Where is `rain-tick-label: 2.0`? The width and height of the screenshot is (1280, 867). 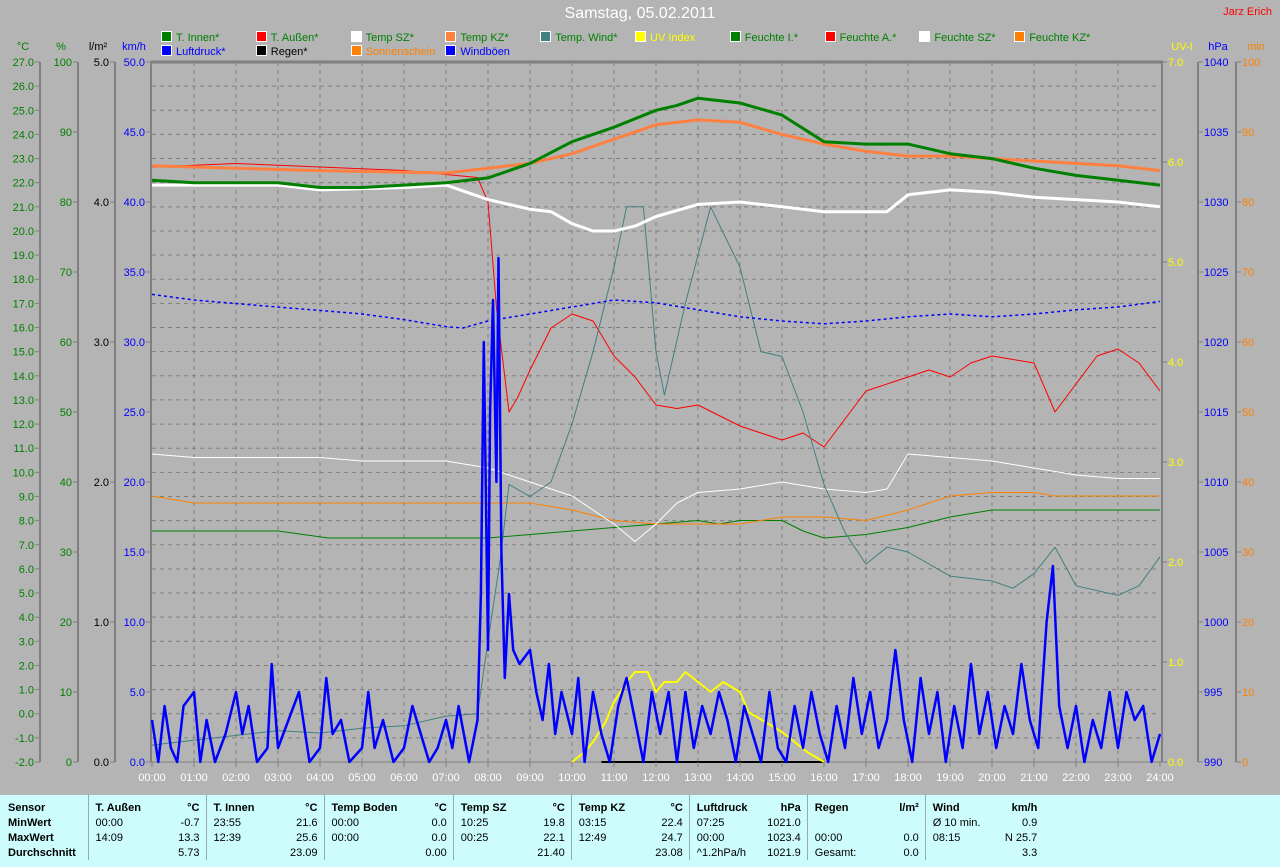 rain-tick-label: 2.0 is located at coordinates (101, 483).